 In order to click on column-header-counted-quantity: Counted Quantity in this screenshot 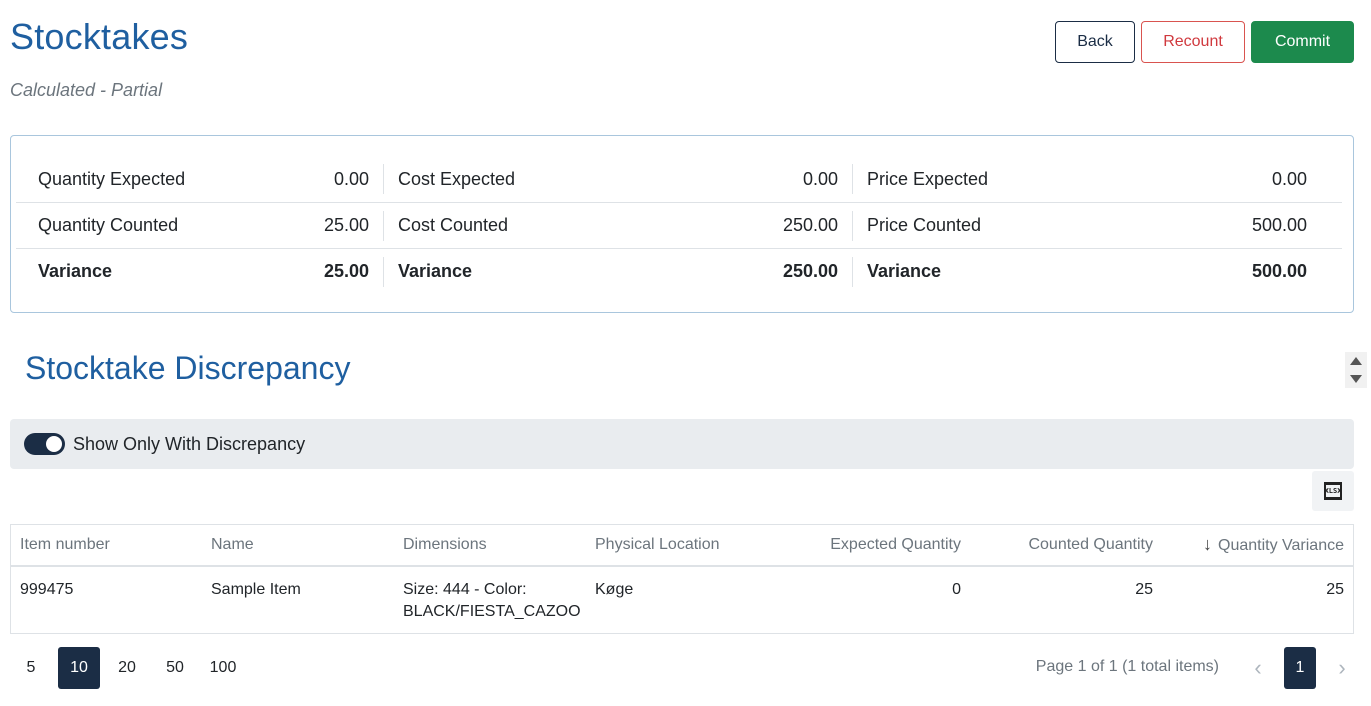, I will do `click(1066, 545)`.